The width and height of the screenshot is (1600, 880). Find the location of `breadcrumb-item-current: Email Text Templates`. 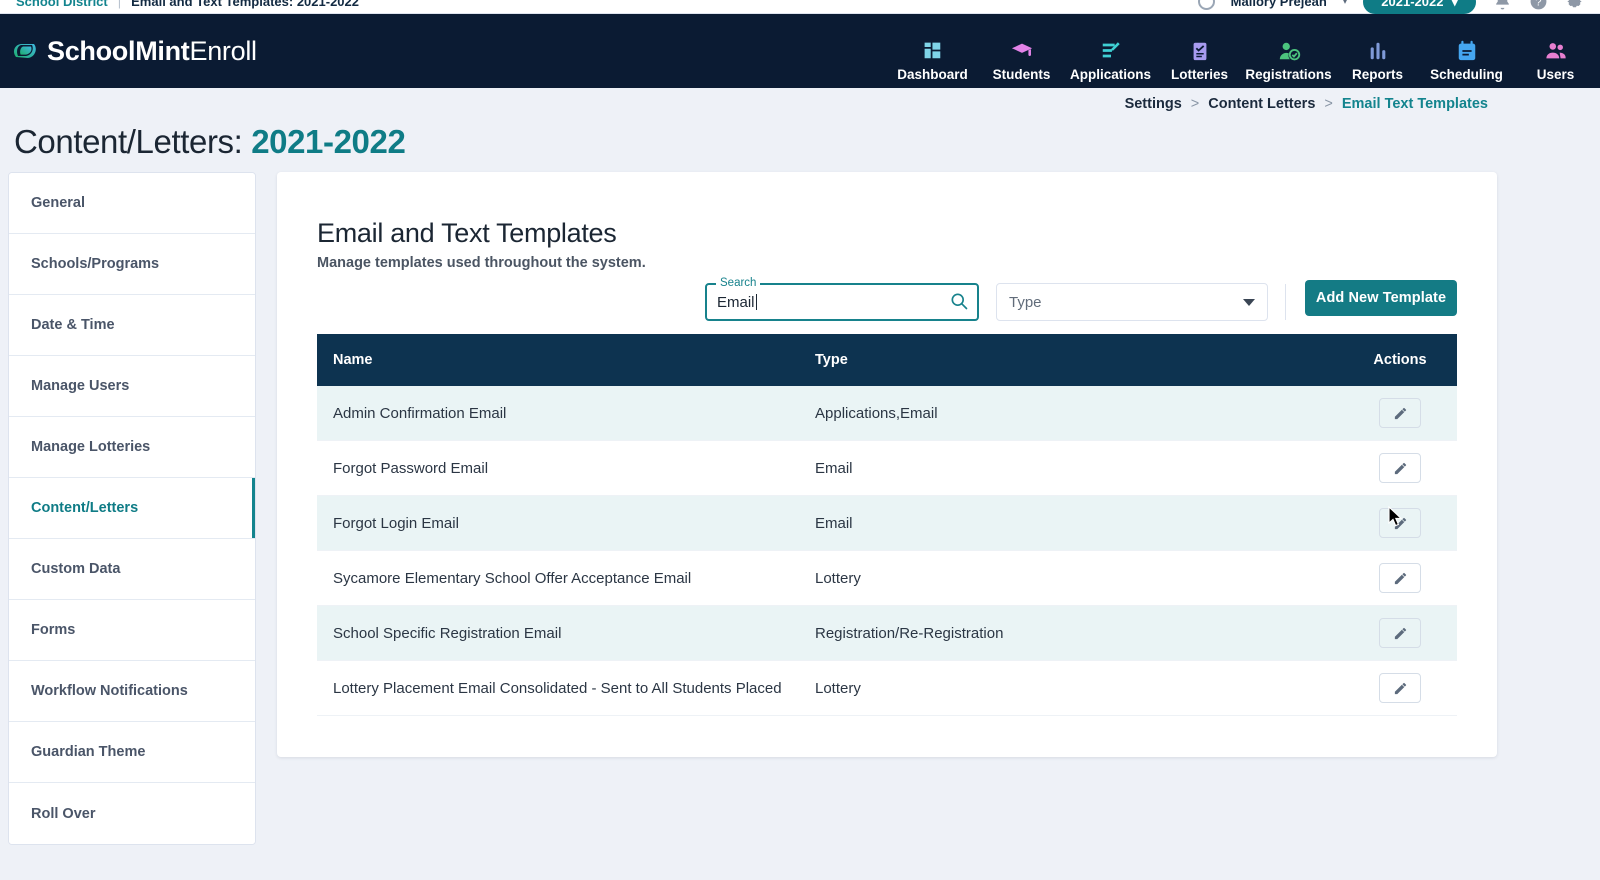

breadcrumb-item-current: Email Text Templates is located at coordinates (1415, 104).